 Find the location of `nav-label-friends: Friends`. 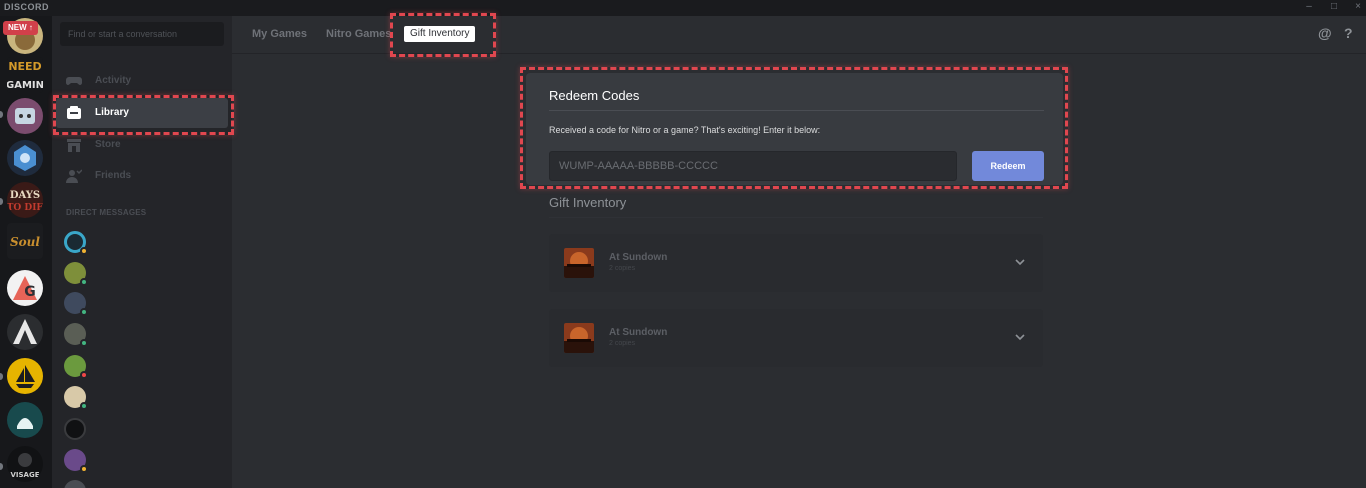

nav-label-friends: Friends is located at coordinates (113, 175).